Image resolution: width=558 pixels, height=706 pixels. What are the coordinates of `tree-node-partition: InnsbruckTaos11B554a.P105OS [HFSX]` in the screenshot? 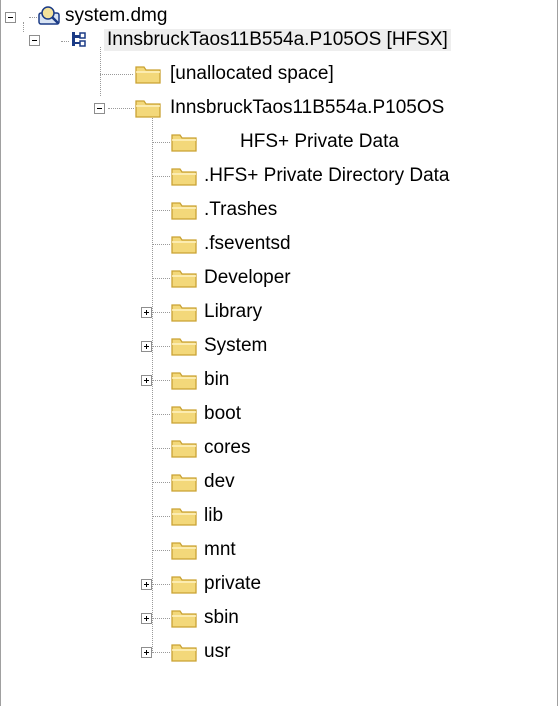 It's located at (279, 41).